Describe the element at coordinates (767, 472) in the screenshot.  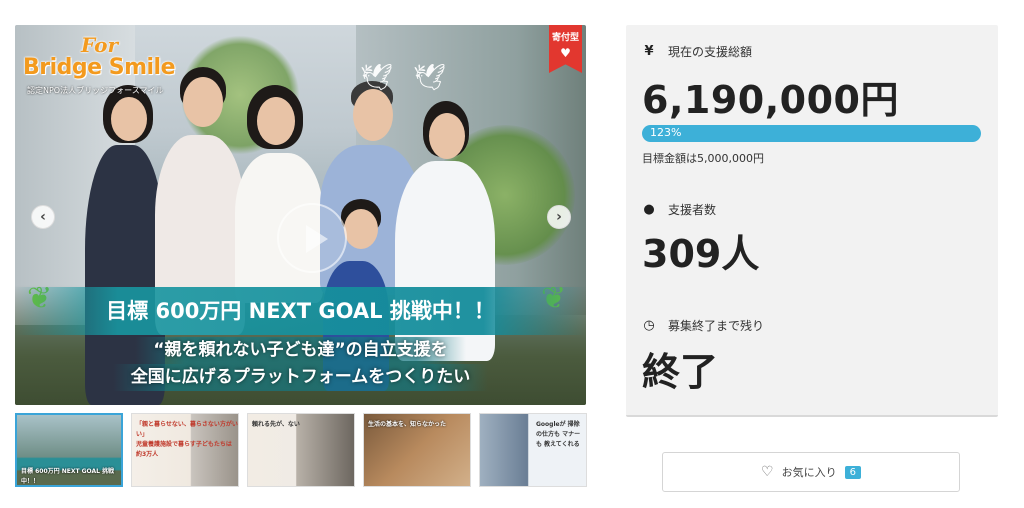
I see `heart-icon: ♡` at that location.